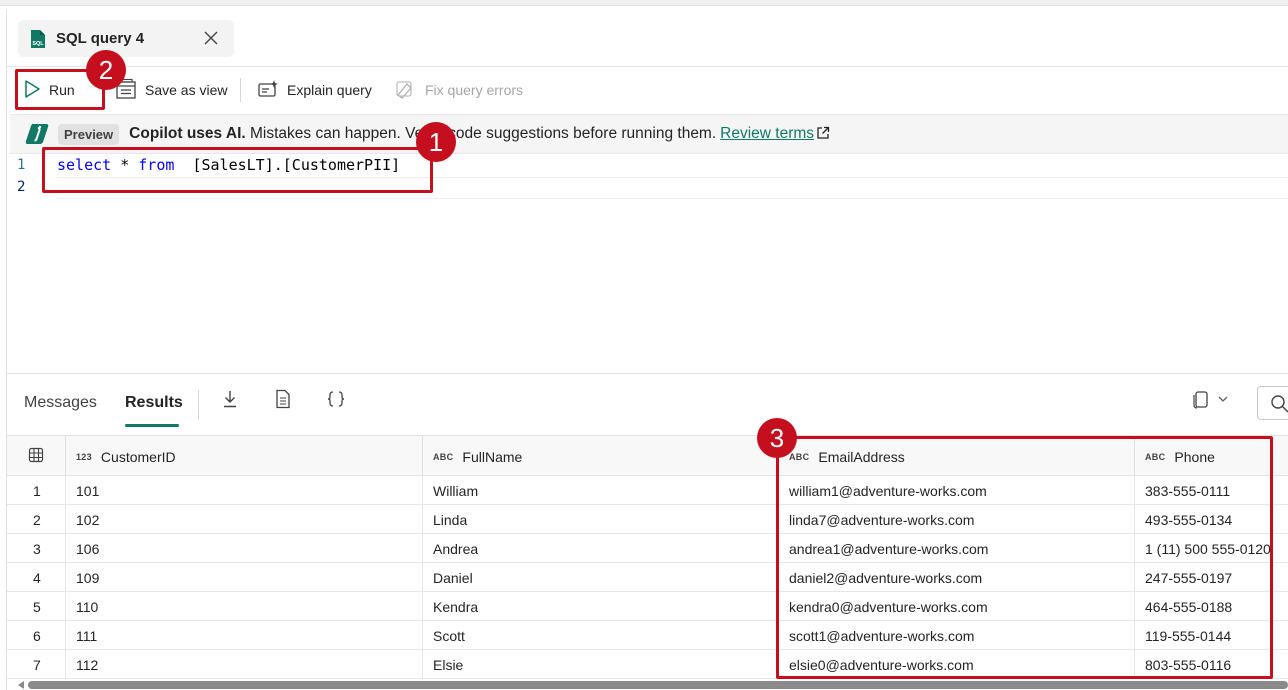  What do you see at coordinates (600, 548) in the screenshot?
I see `cell-fullname: Andrea` at bounding box center [600, 548].